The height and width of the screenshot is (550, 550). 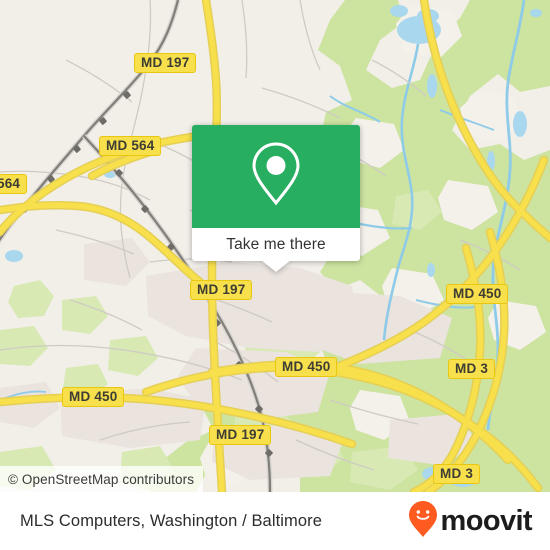 I want to click on osm-attribution: © OpenStreetMap contributors, so click(x=102, y=479).